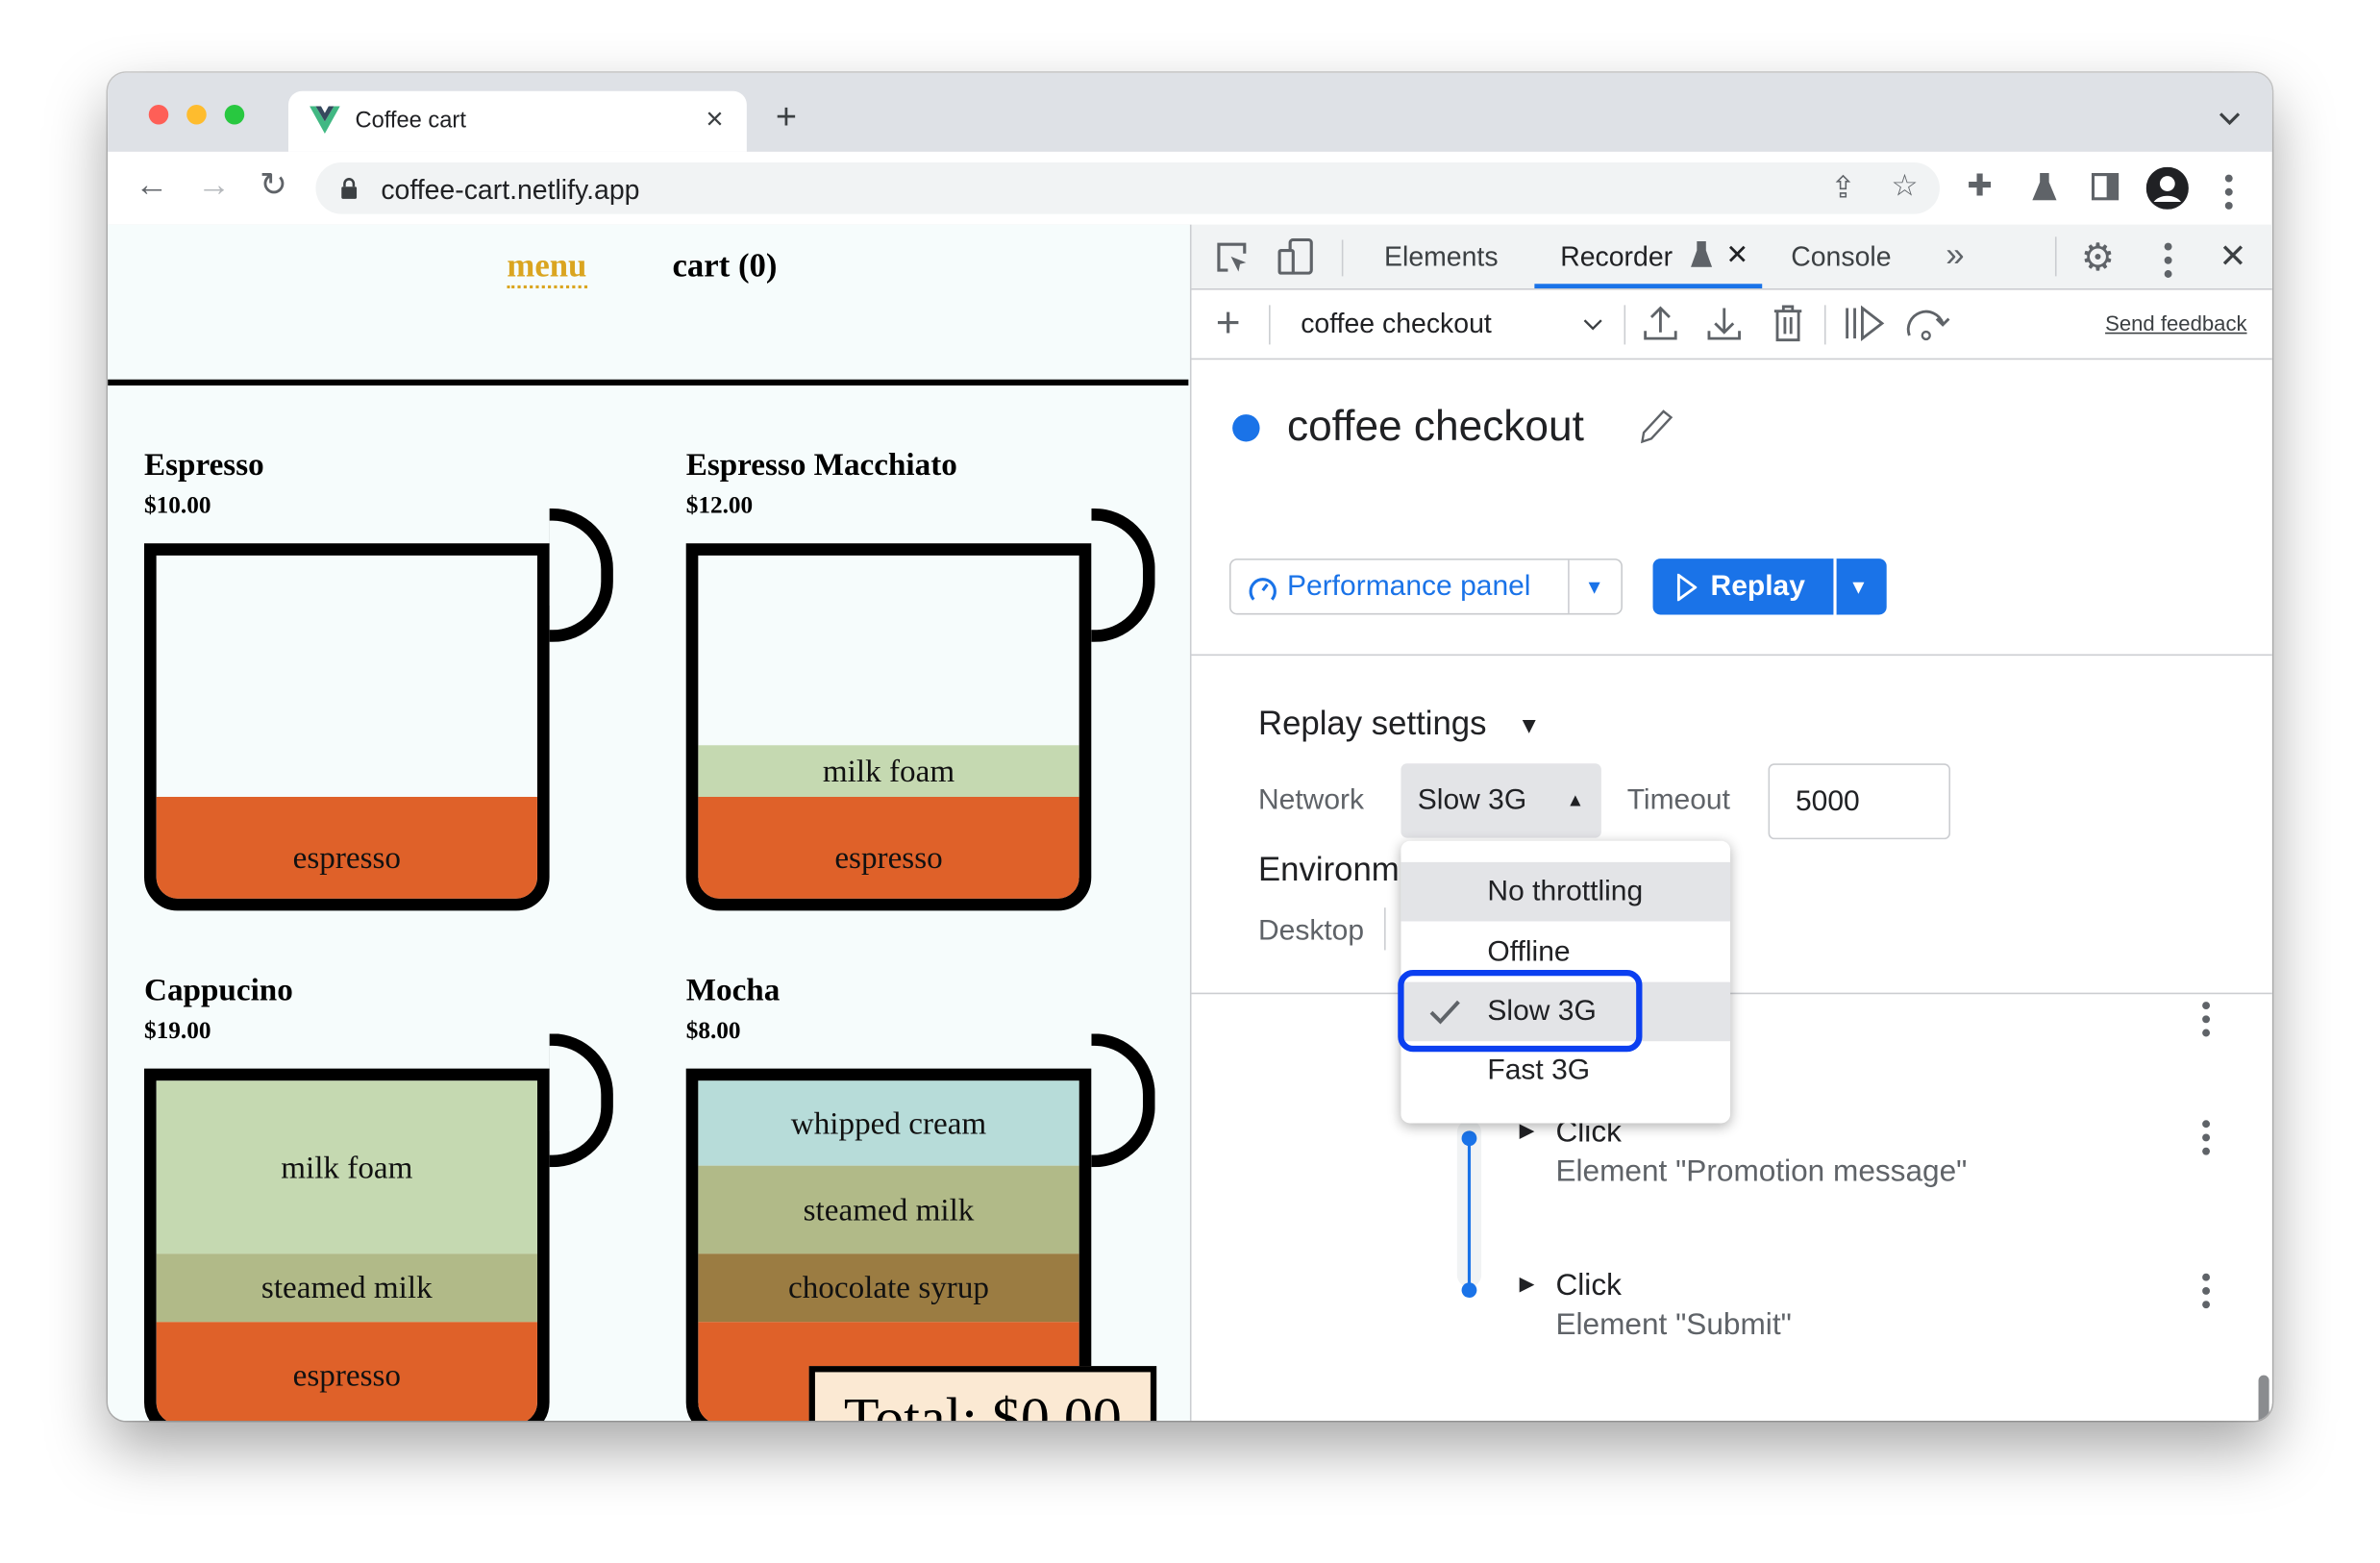 The width and height of the screenshot is (2380, 1563). What do you see at coordinates (1762, 1171) in the screenshot?
I see `step-detail: Element "Promotion message"` at bounding box center [1762, 1171].